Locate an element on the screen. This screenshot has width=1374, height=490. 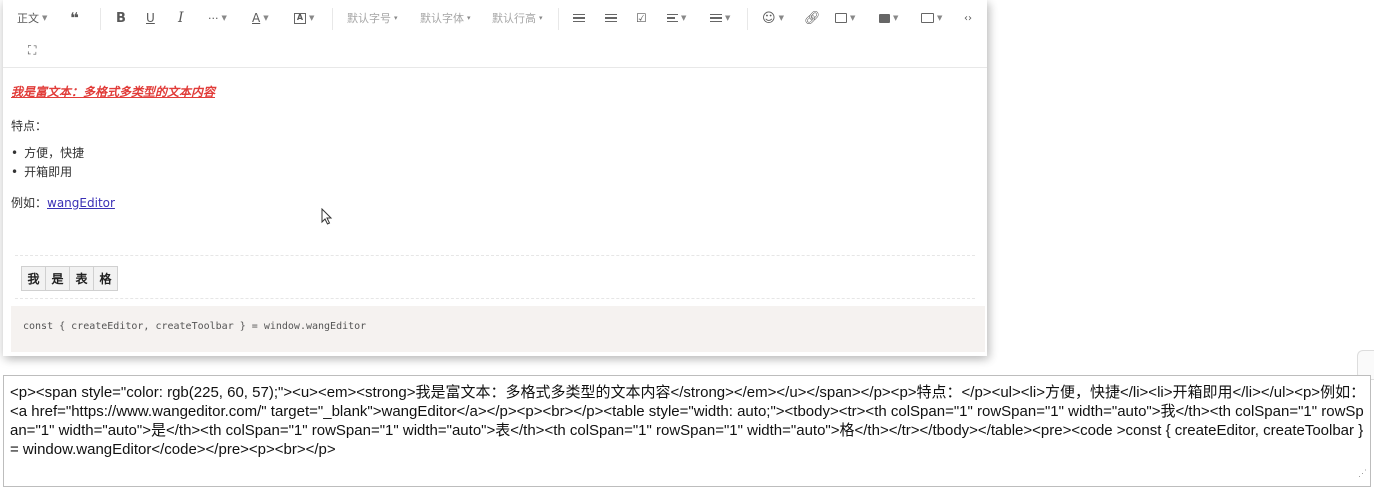
table-cell: 表 is located at coordinates (81, 278).